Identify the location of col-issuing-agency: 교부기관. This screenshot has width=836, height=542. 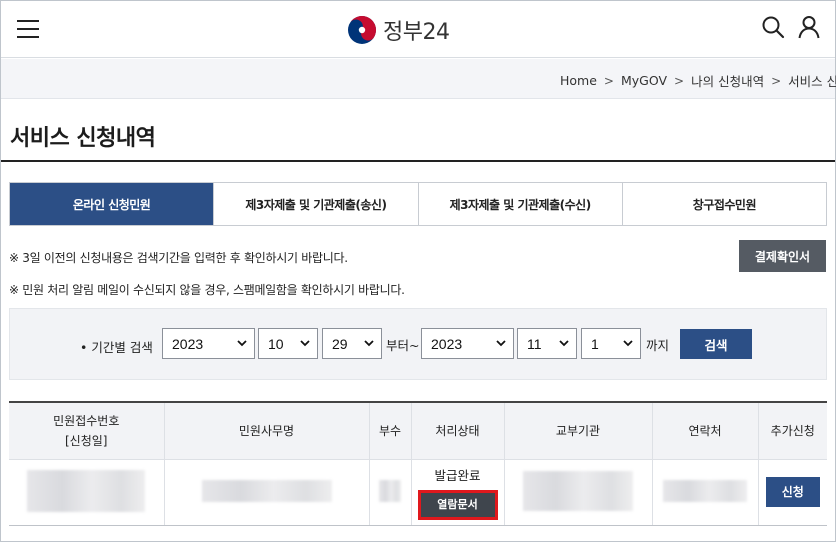
(577, 430).